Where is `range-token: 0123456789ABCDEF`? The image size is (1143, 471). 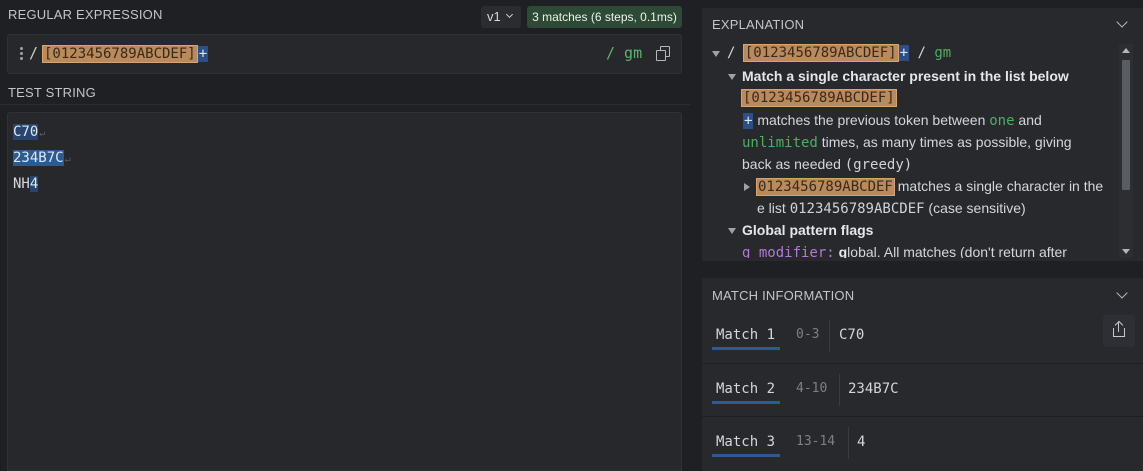 range-token: 0123456789ABCDEF is located at coordinates (825, 187).